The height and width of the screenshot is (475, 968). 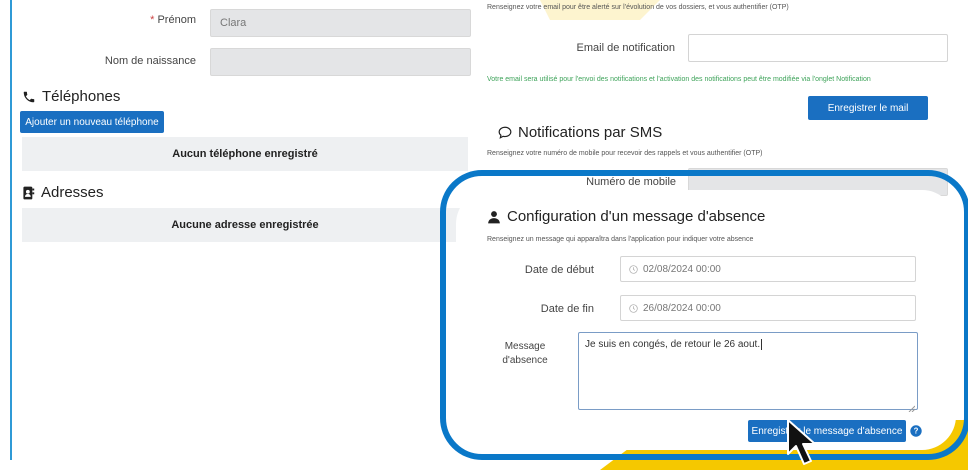 I want to click on no-phone-message: Aucun téléphone enregistré, so click(x=245, y=154).